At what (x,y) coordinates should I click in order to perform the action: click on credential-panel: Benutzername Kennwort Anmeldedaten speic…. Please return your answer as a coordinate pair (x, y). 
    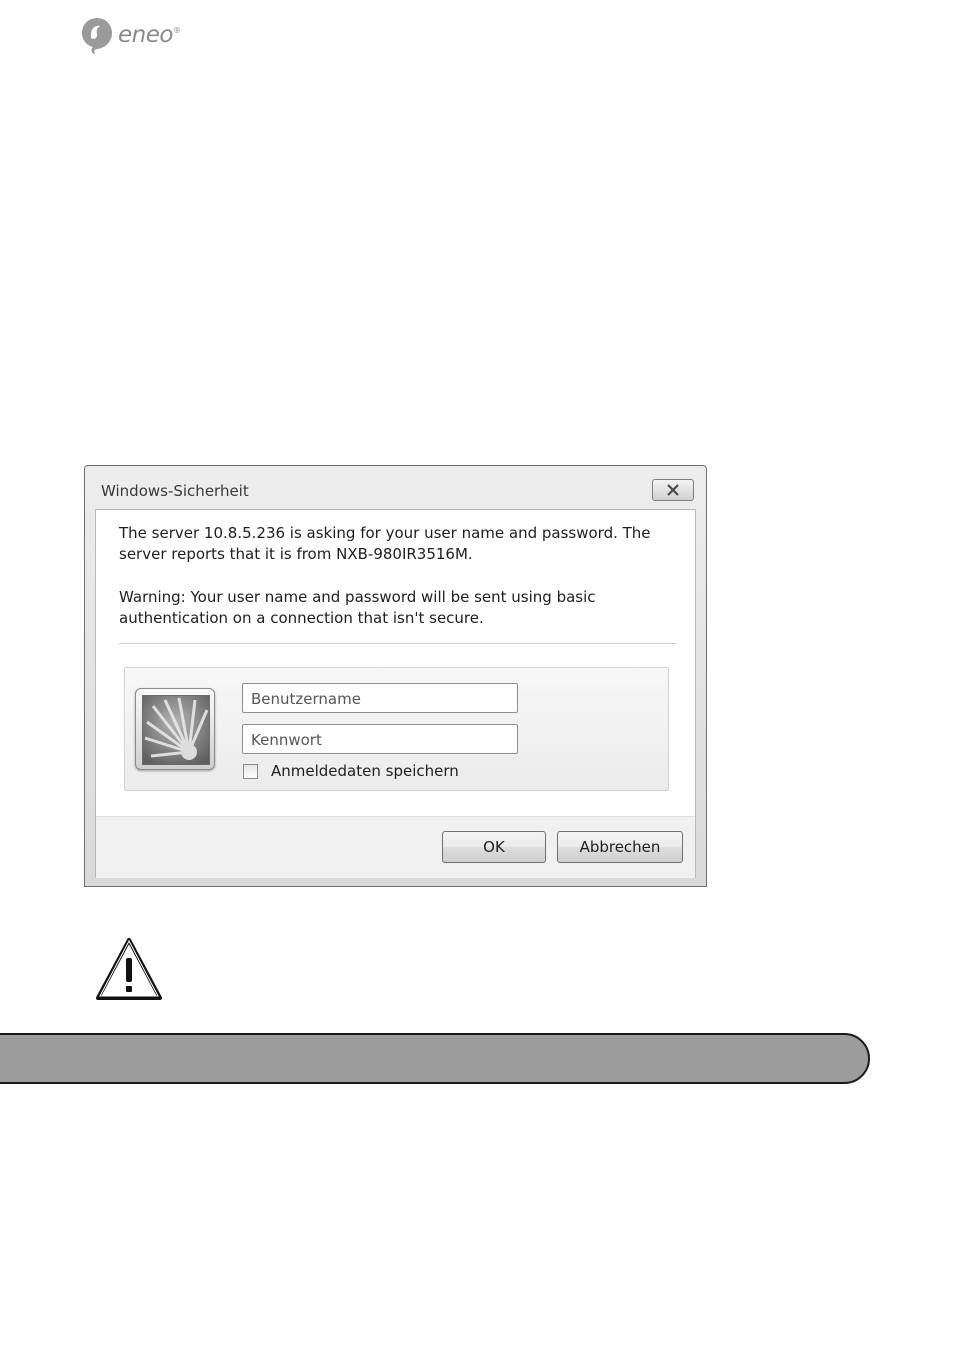
    Looking at the image, I should click on (396, 729).